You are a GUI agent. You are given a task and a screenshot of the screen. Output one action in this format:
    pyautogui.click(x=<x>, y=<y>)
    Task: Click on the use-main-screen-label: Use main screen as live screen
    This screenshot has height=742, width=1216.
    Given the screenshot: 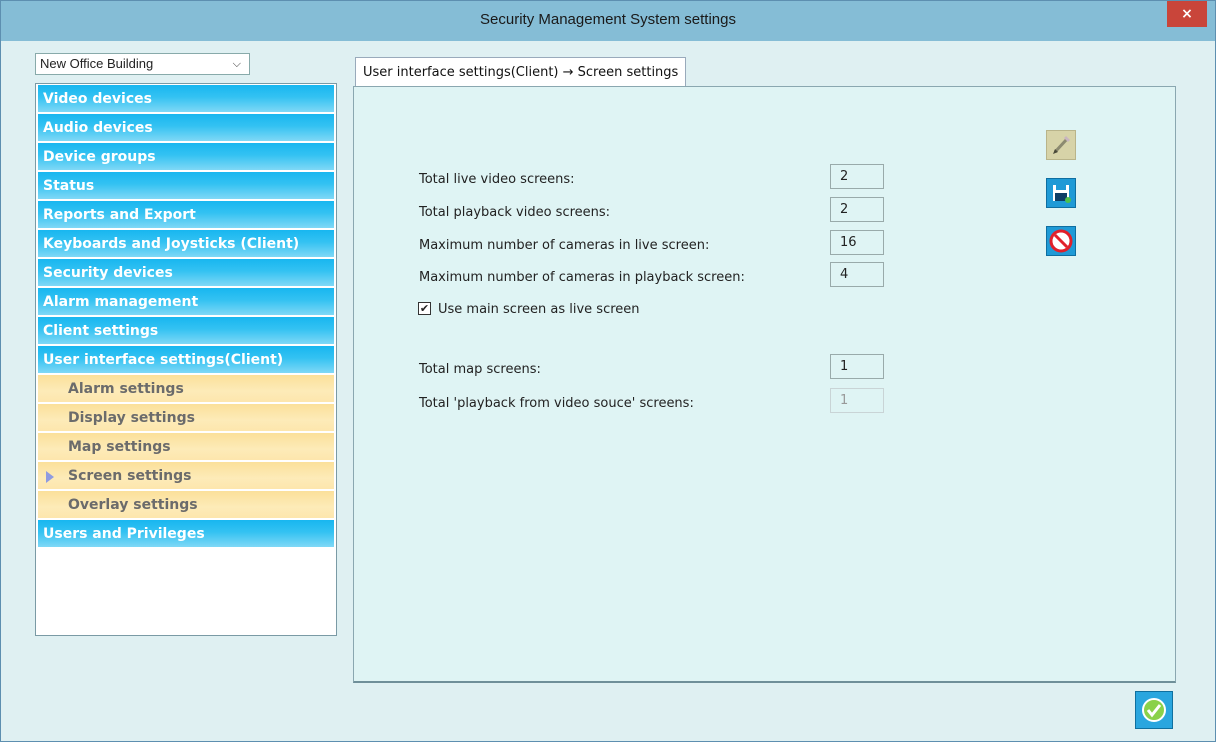 What is the action you would take?
    pyautogui.click(x=539, y=309)
    